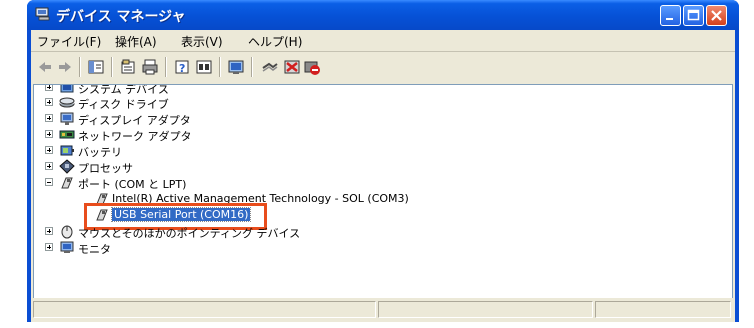  Describe the element at coordinates (121, 17) in the screenshot. I see `window-title: デバイス マネージャ` at that location.